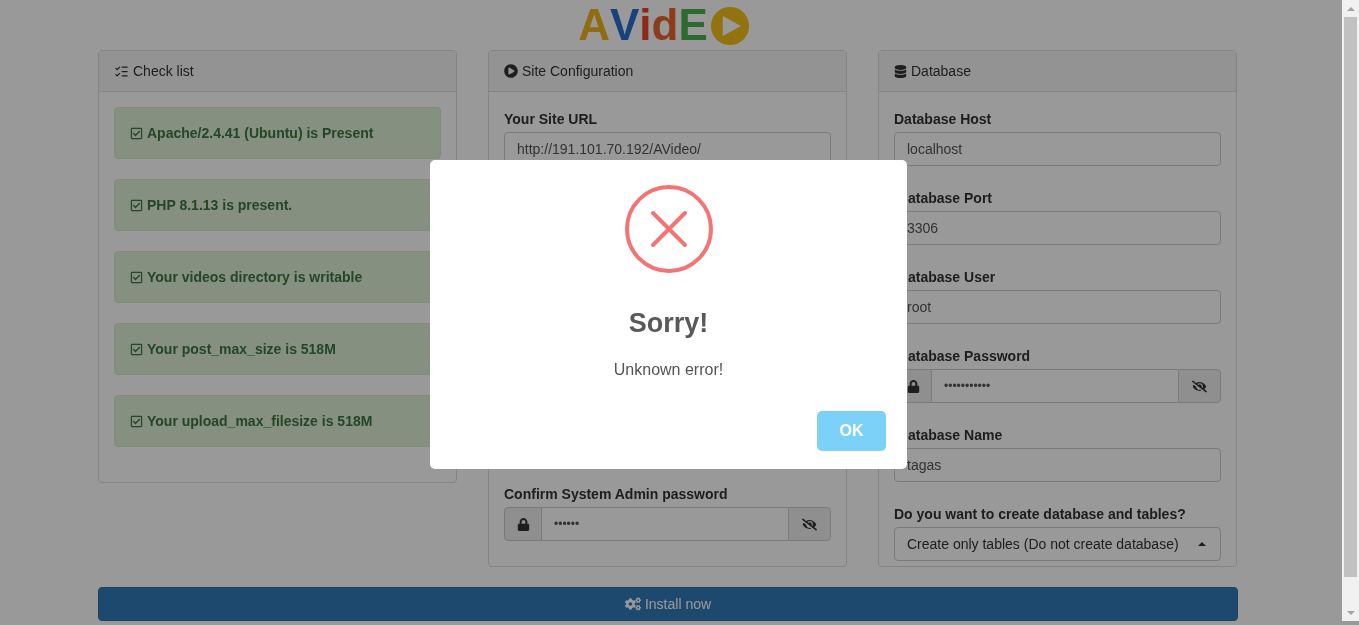 This screenshot has width=1359, height=625. I want to click on dialog-title: Sorry!, so click(668, 323).